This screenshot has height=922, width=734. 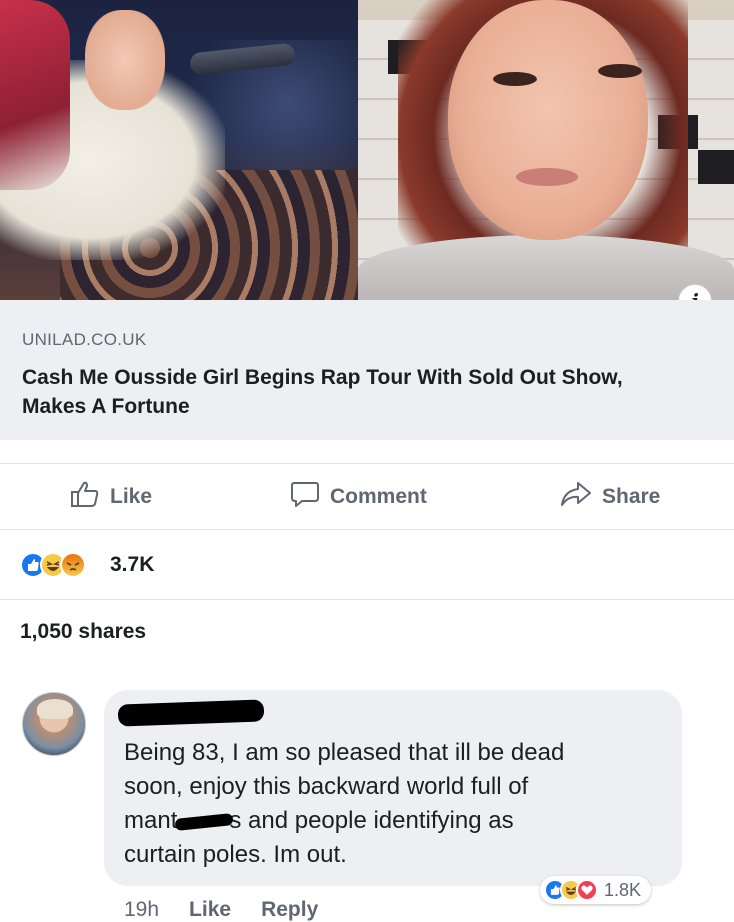 What do you see at coordinates (53, 565) in the screenshot?
I see `reaction-icons` at bounding box center [53, 565].